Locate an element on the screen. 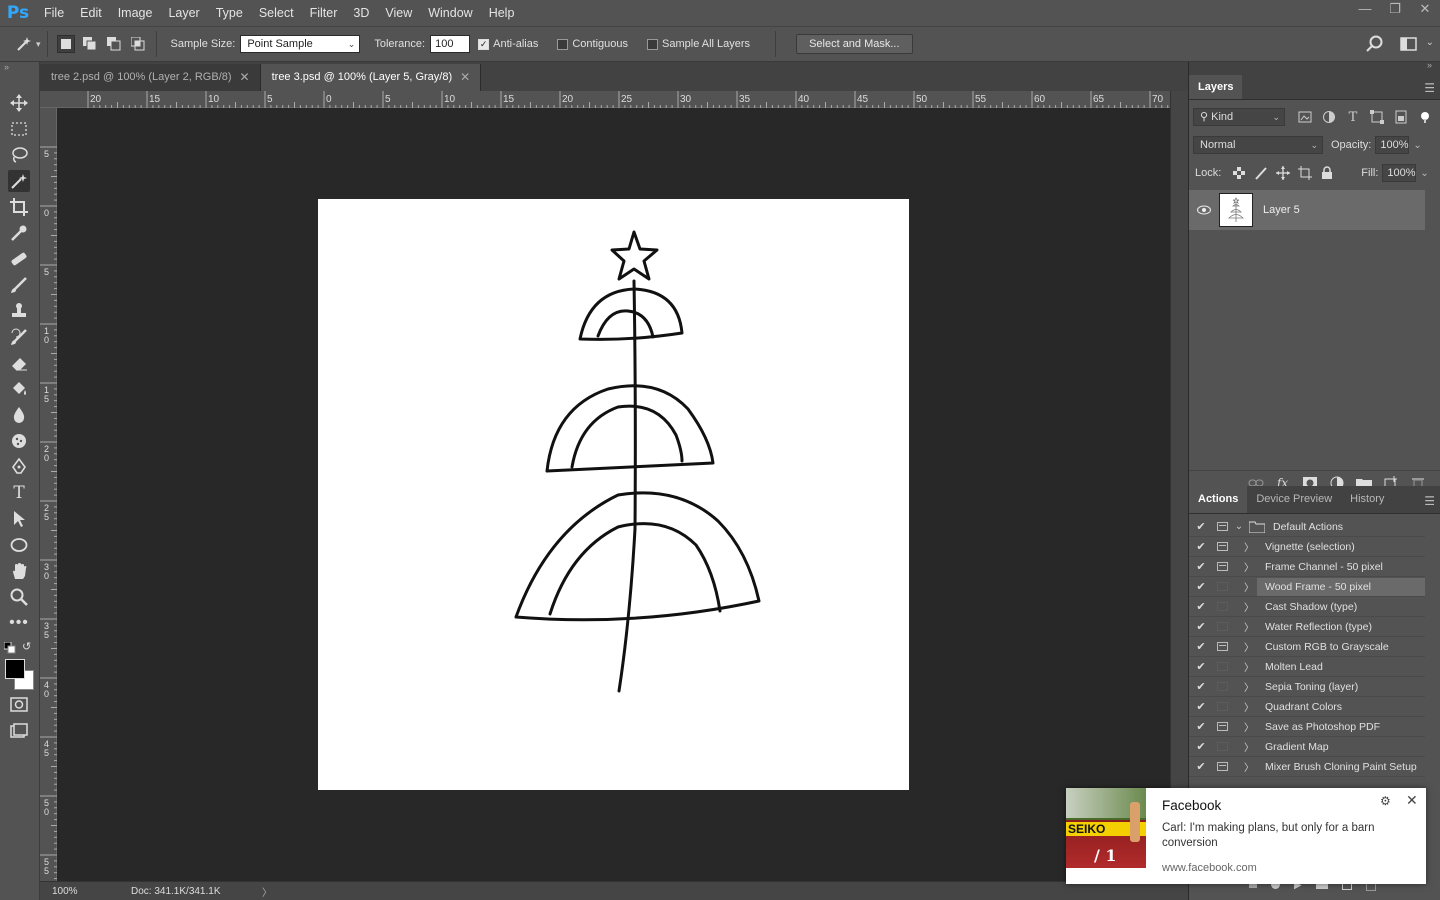 This screenshot has height=900, width=1440. menu-help: Help is located at coordinates (502, 13).